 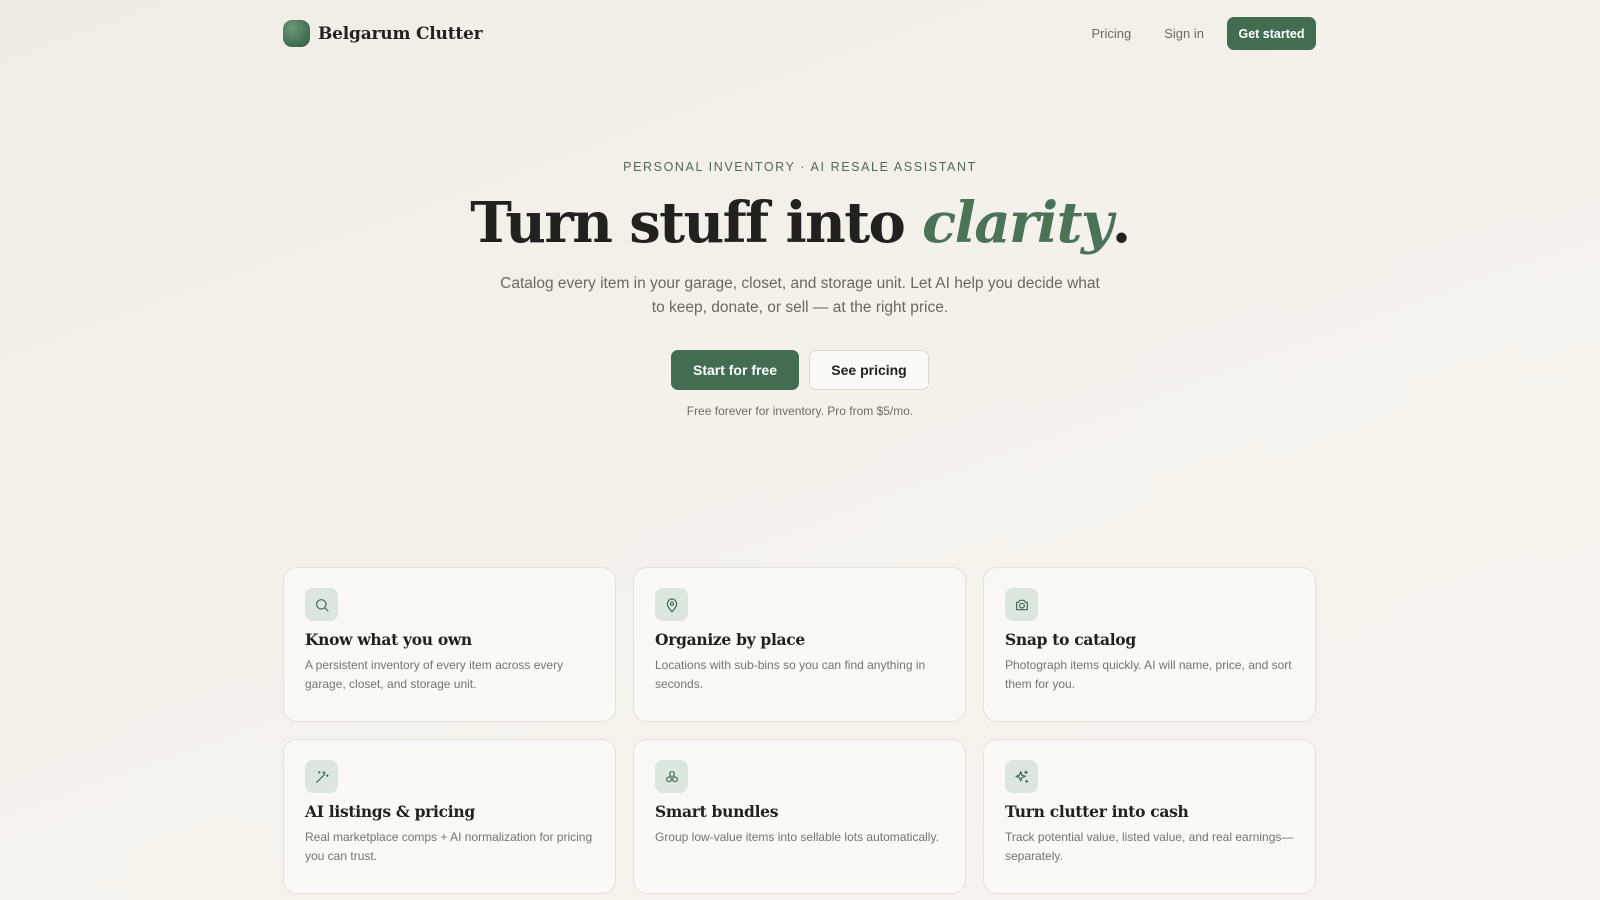 I want to click on sparkles-icon, so click(x=1021, y=776).